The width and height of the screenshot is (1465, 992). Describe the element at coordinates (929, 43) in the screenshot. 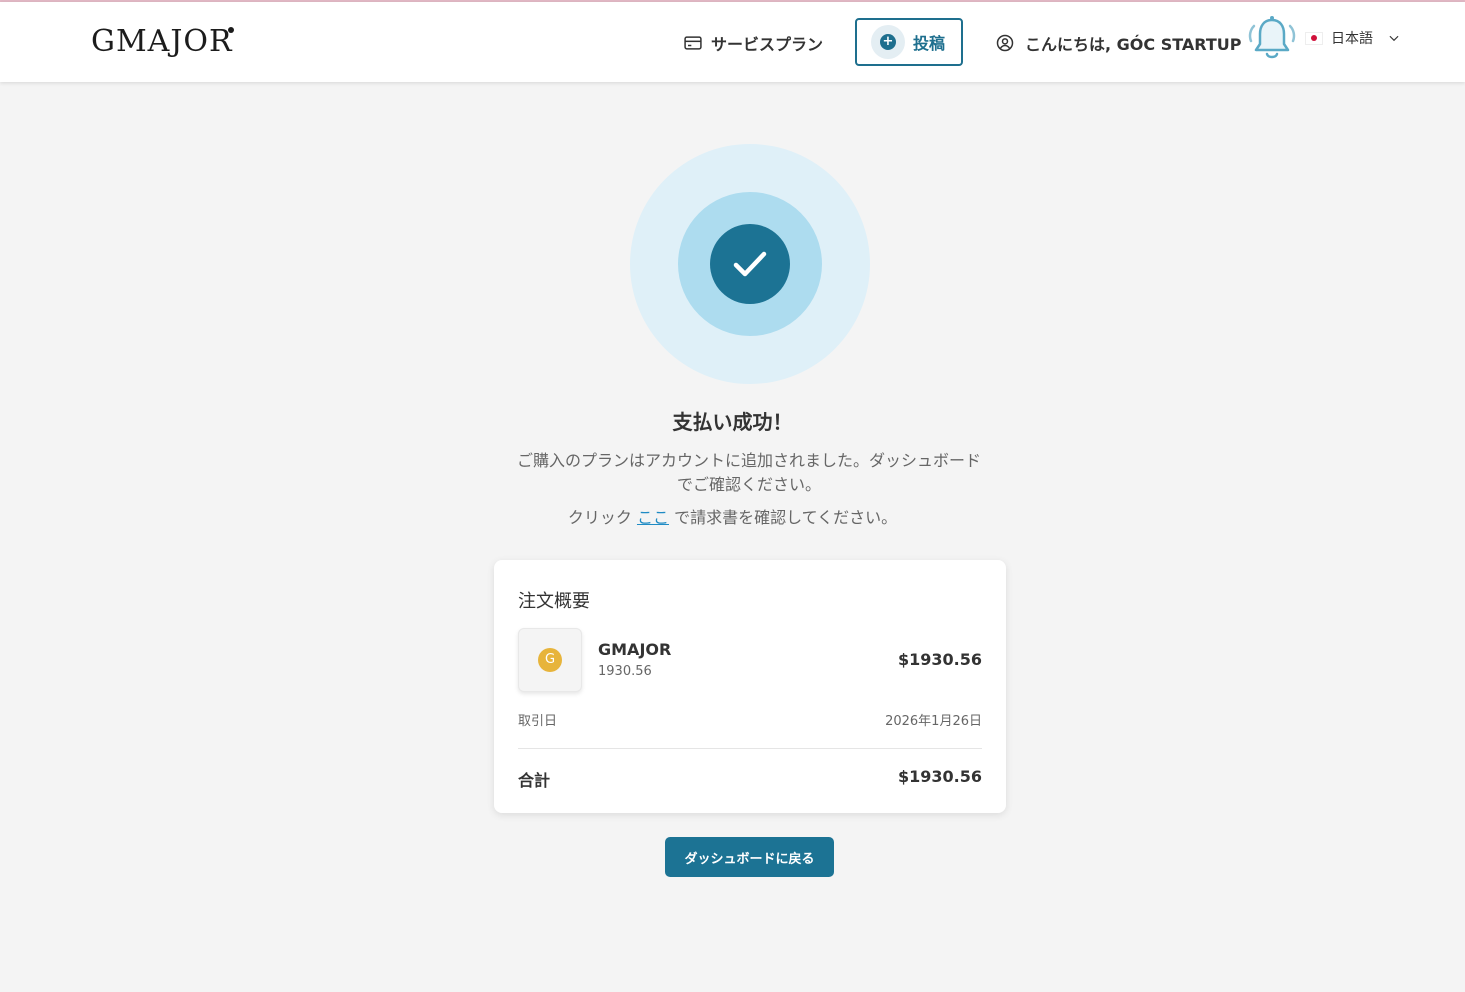

I see `post-button-label: 投稿` at that location.